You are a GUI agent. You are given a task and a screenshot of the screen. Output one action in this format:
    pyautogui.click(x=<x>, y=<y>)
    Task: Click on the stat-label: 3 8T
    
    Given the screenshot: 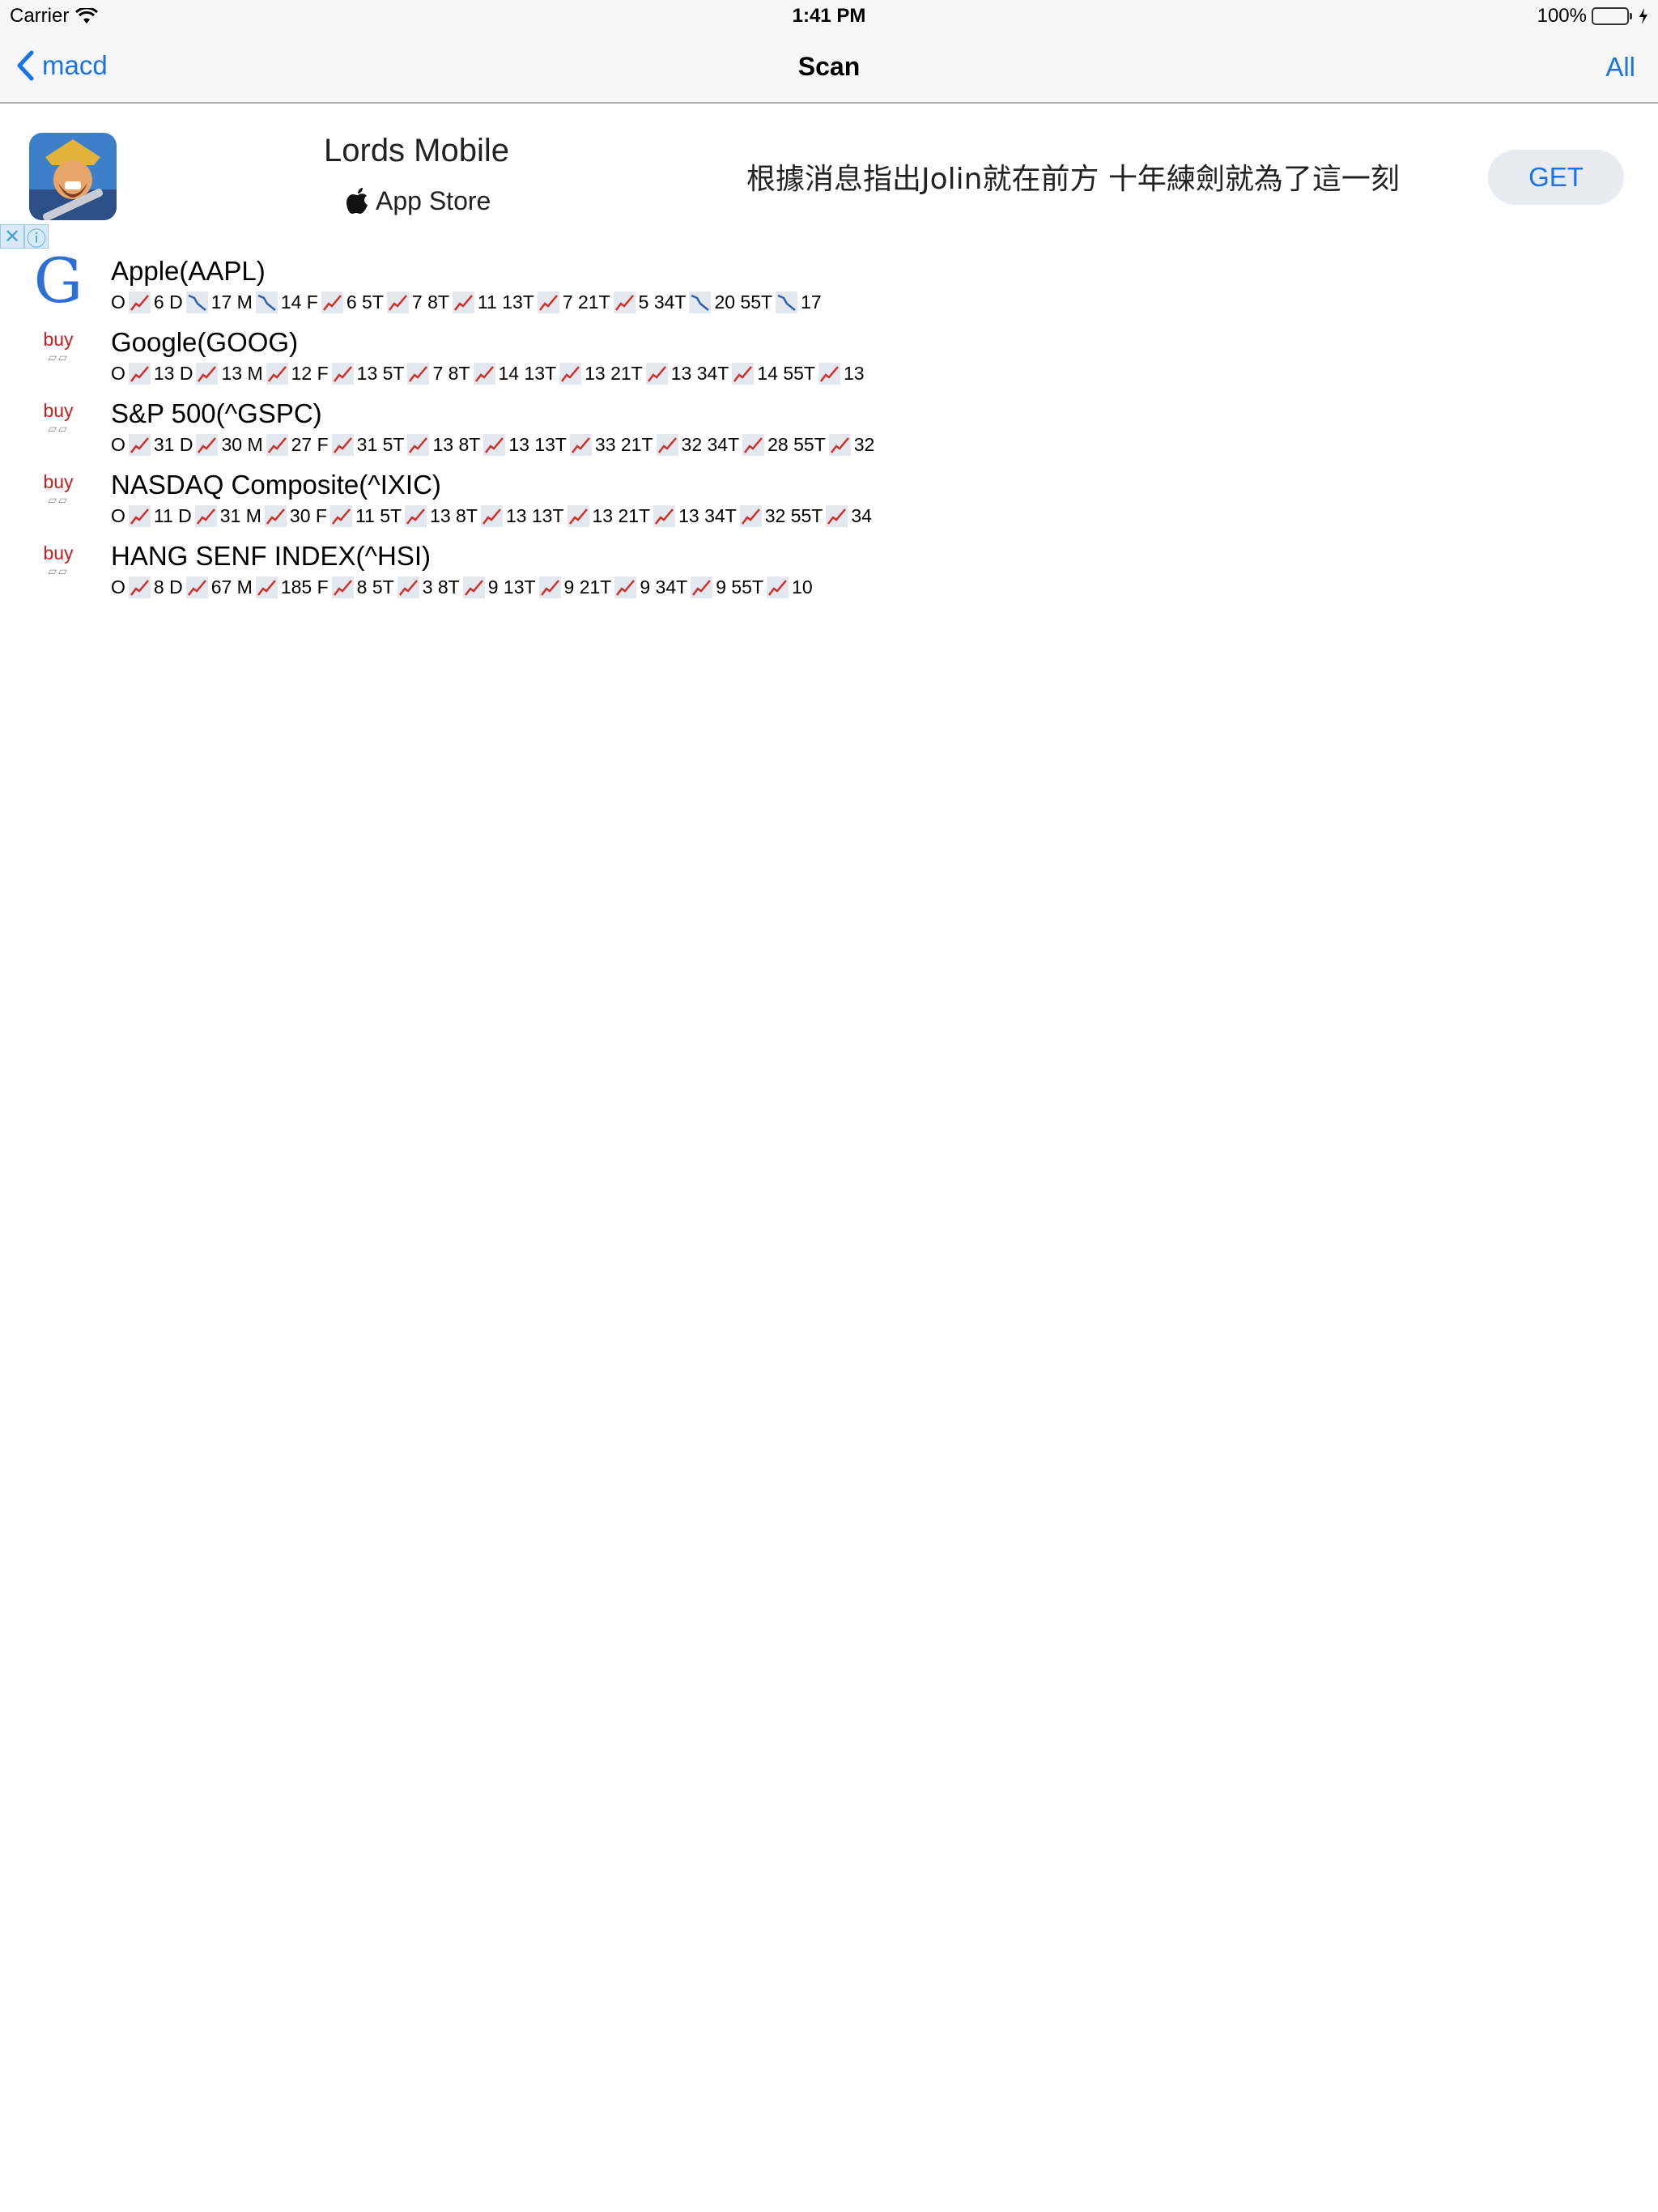 What is the action you would take?
    pyautogui.click(x=441, y=587)
    